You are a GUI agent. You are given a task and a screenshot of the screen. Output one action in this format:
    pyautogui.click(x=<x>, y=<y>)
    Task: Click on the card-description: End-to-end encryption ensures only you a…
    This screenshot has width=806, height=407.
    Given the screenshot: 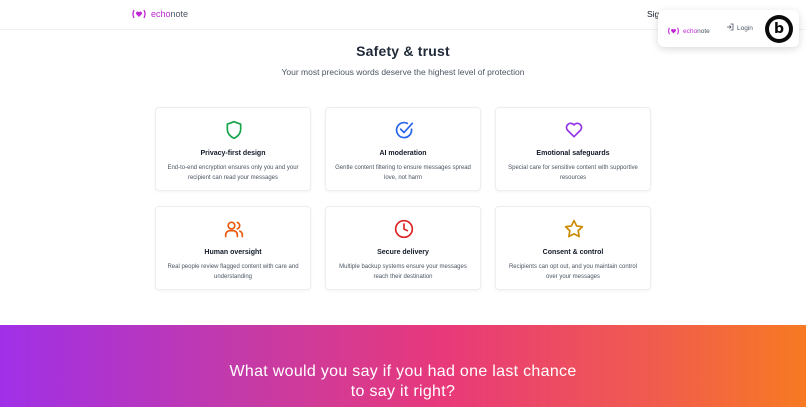 What is the action you would take?
    pyautogui.click(x=233, y=173)
    